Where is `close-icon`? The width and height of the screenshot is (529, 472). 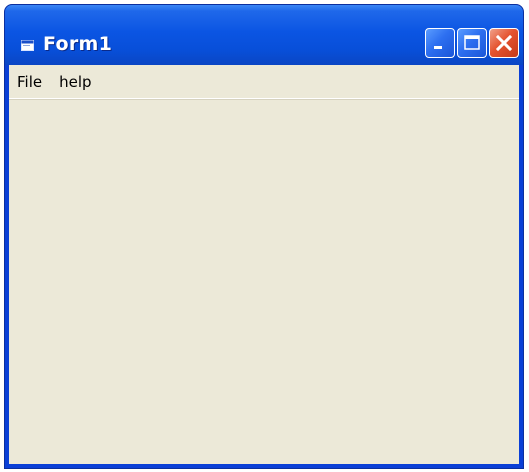 close-icon is located at coordinates (504, 43).